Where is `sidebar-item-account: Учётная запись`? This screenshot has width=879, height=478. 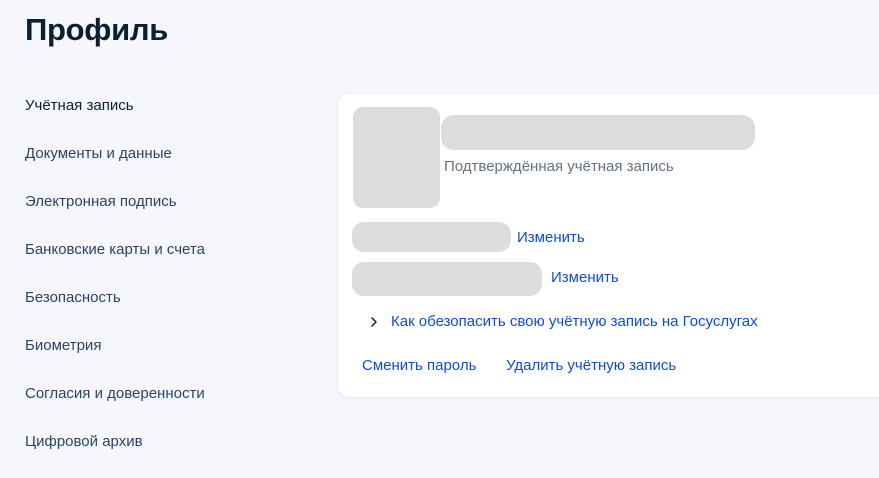 sidebar-item-account: Учётная запись is located at coordinates (175, 118).